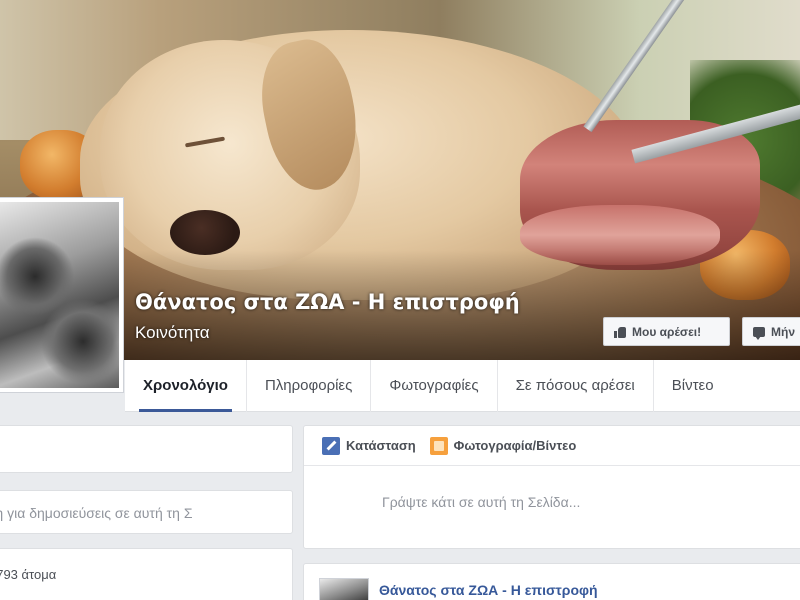 This screenshot has height=600, width=800. What do you see at coordinates (488, 590) in the screenshot?
I see `post-author-link: Θάνατος στα ΖΩΑ - Η επιστροφή` at bounding box center [488, 590].